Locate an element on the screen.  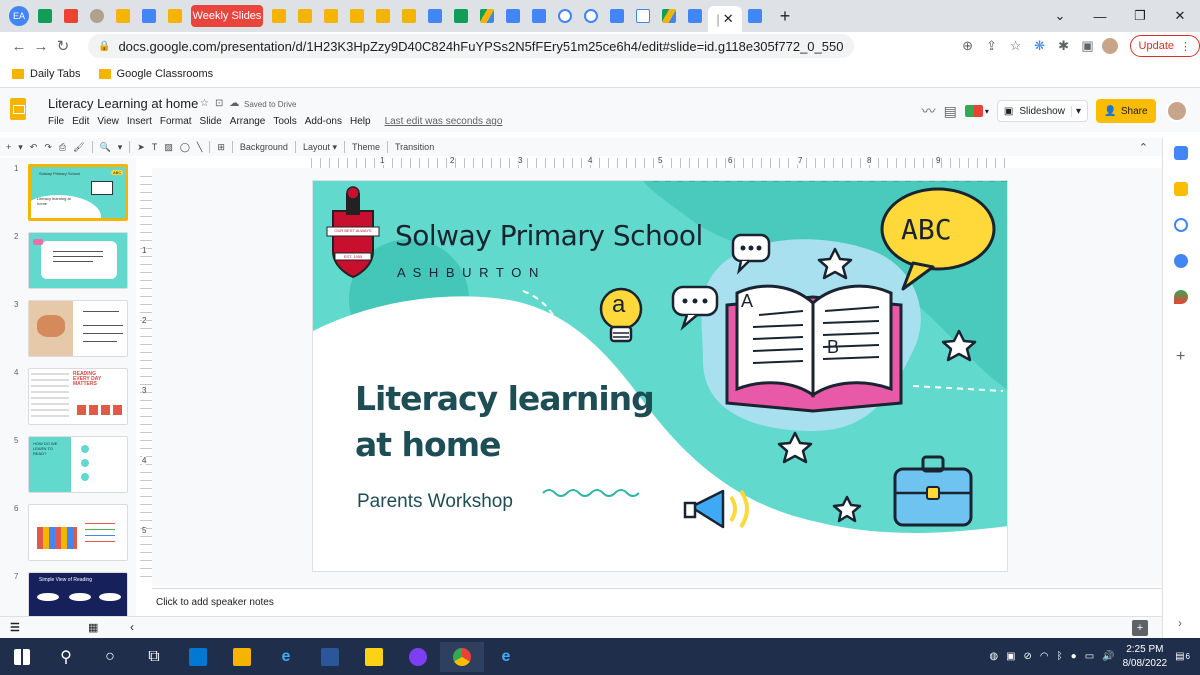
battery-icon: ▭ is located at coordinates (1089, 656).